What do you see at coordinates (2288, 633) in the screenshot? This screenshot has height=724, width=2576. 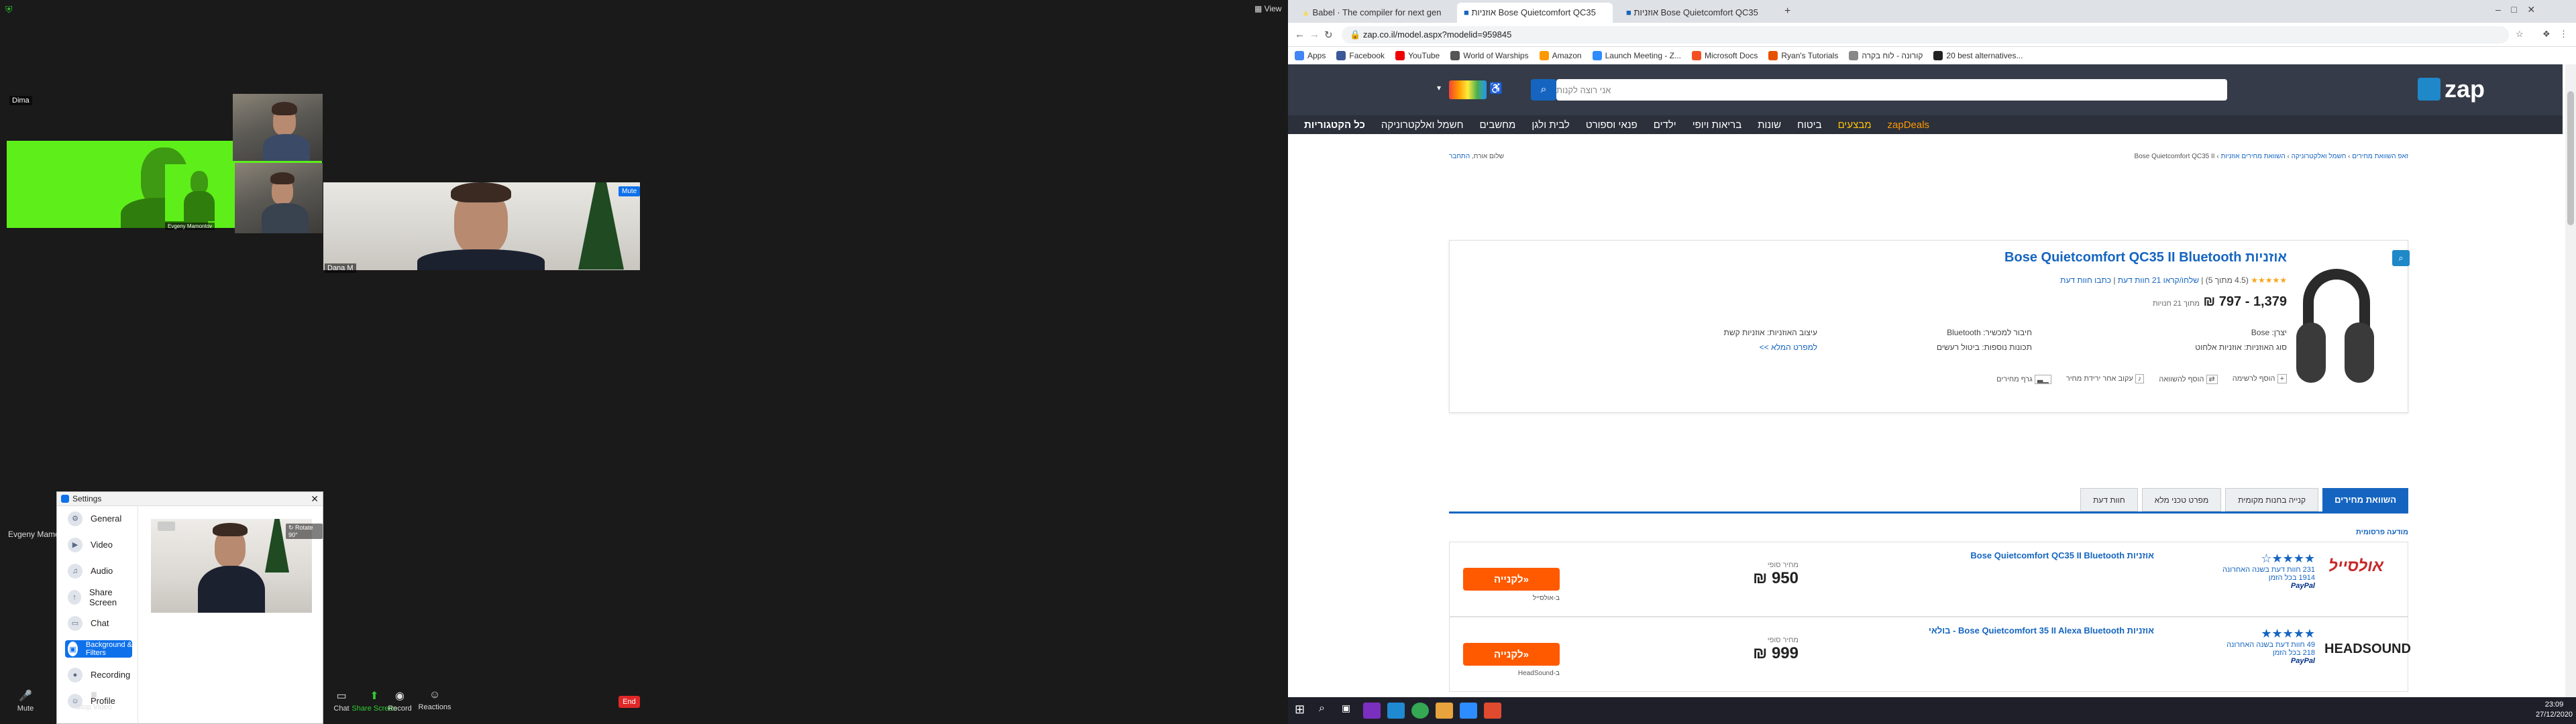 I see `store-stars: ★★★★★` at bounding box center [2288, 633].